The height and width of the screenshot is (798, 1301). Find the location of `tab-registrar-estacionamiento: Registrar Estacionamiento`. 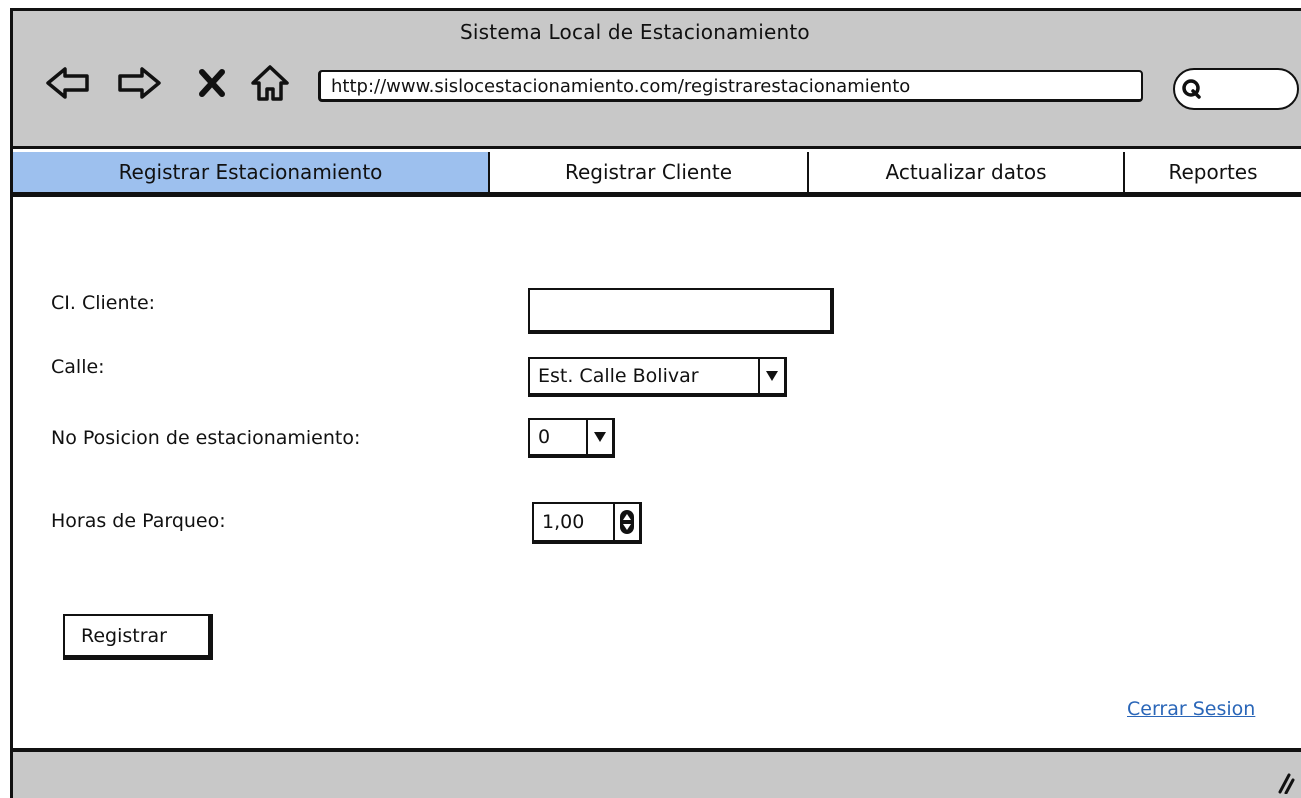

tab-registrar-estacionamiento: Registrar Estacionamiento is located at coordinates (251, 172).